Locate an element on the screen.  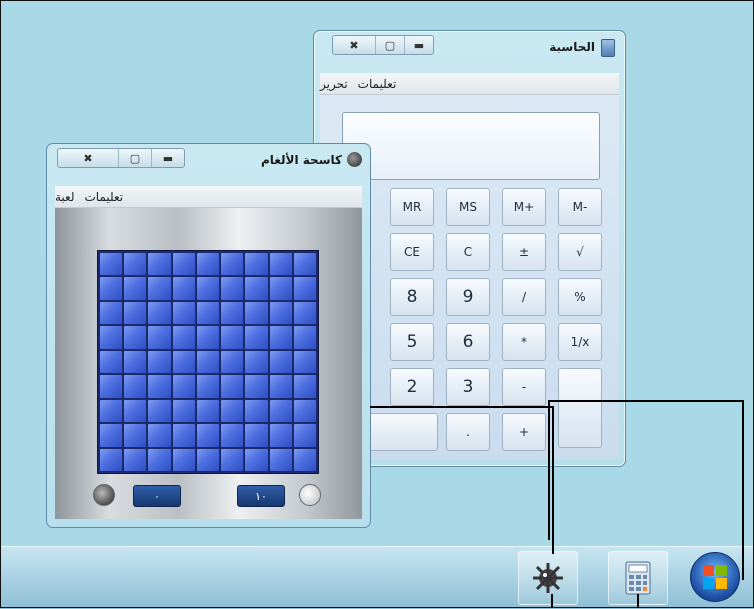
key-equals is located at coordinates (580, 408).